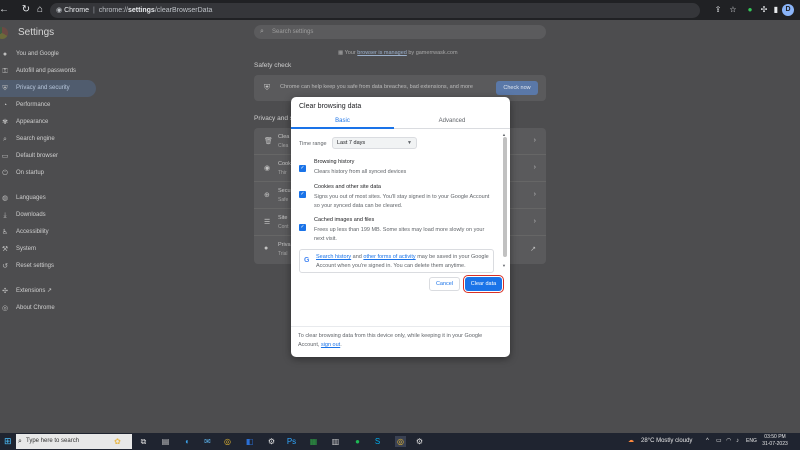 Image resolution: width=800 pixels, height=450 pixels. What do you see at coordinates (40, 10) in the screenshot?
I see `home-icon: ⌂` at bounding box center [40, 10].